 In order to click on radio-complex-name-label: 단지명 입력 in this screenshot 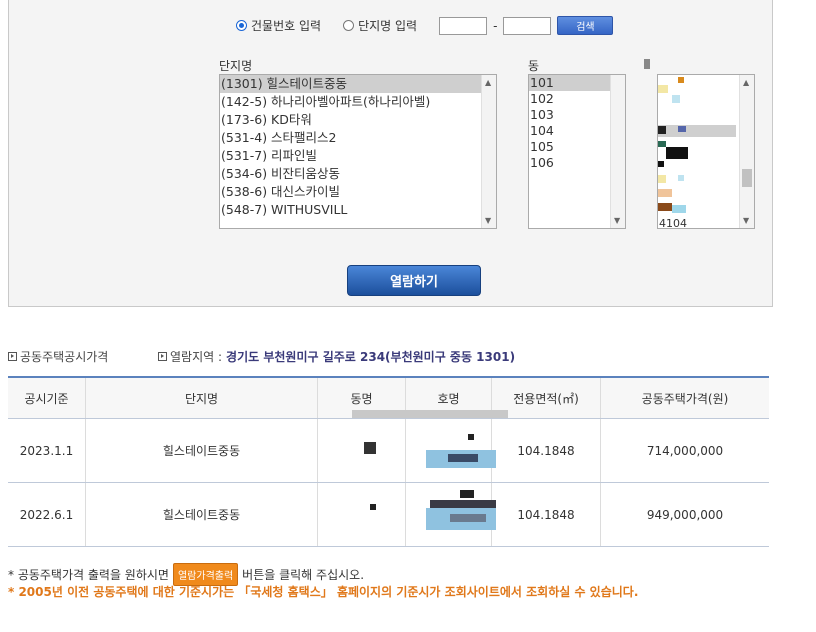, I will do `click(388, 26)`.